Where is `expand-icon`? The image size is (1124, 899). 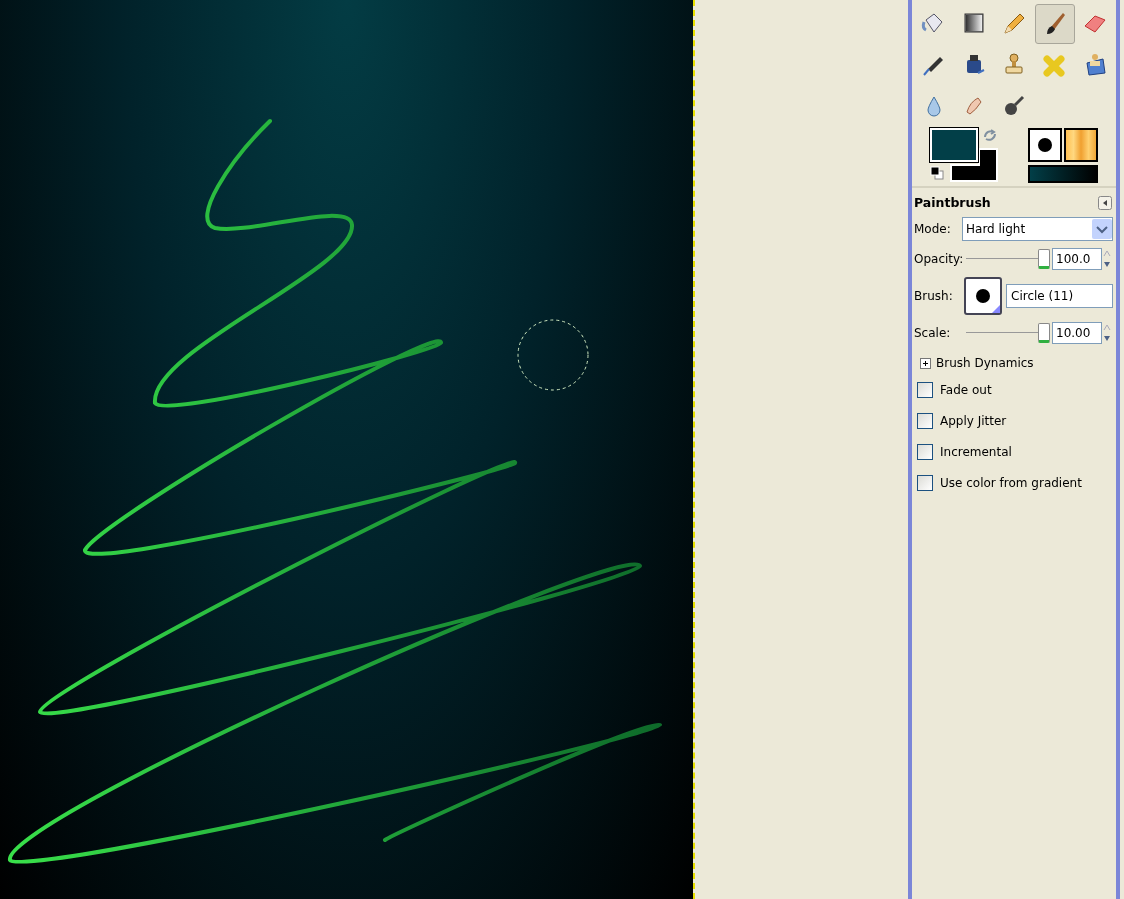 expand-icon is located at coordinates (925, 363).